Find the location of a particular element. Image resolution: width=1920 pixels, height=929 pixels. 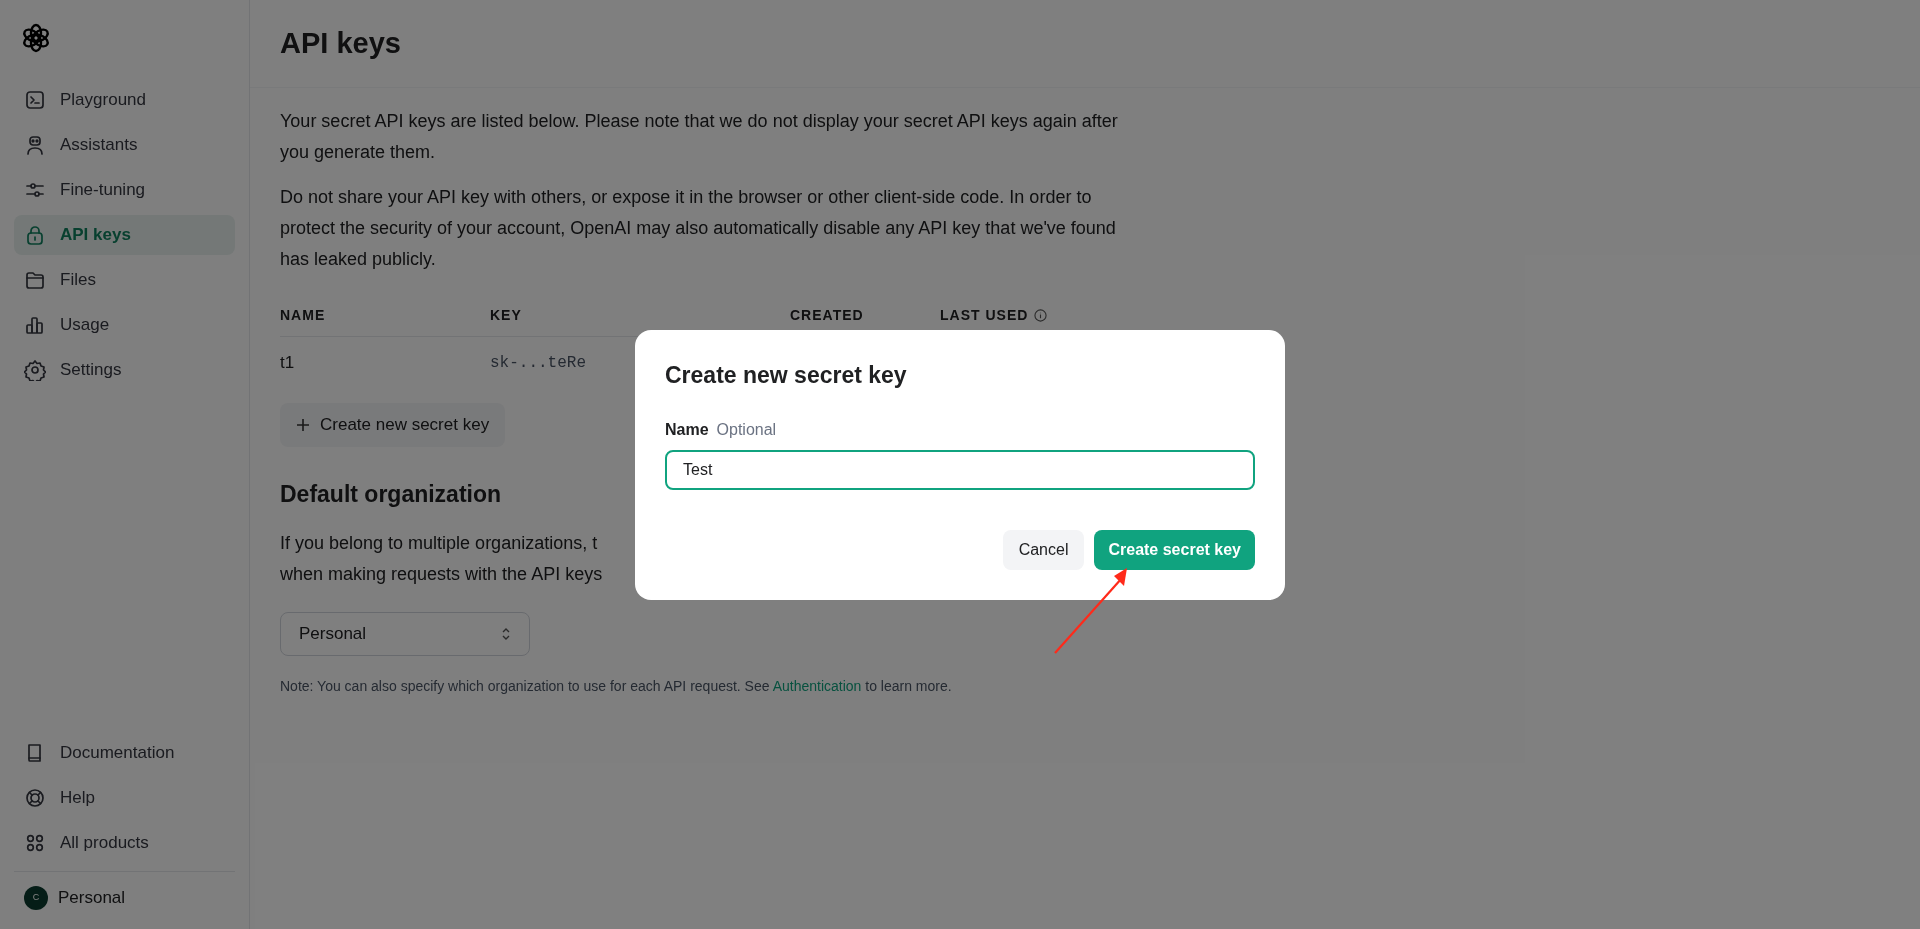

grid-icon is located at coordinates (35, 843).